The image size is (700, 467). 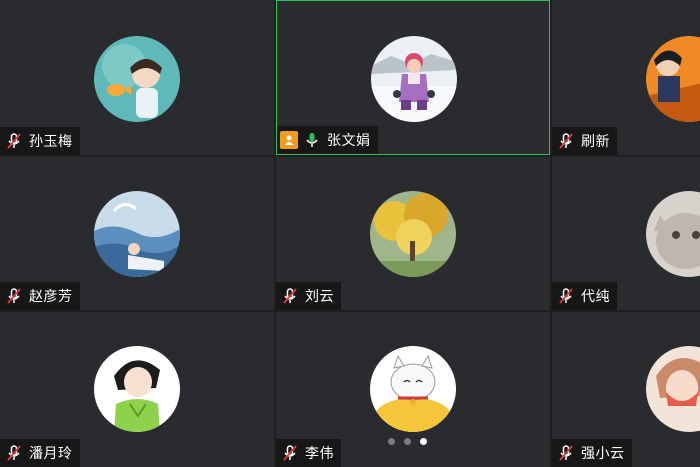 I want to click on participant-tile: 刘云, so click(x=413, y=233).